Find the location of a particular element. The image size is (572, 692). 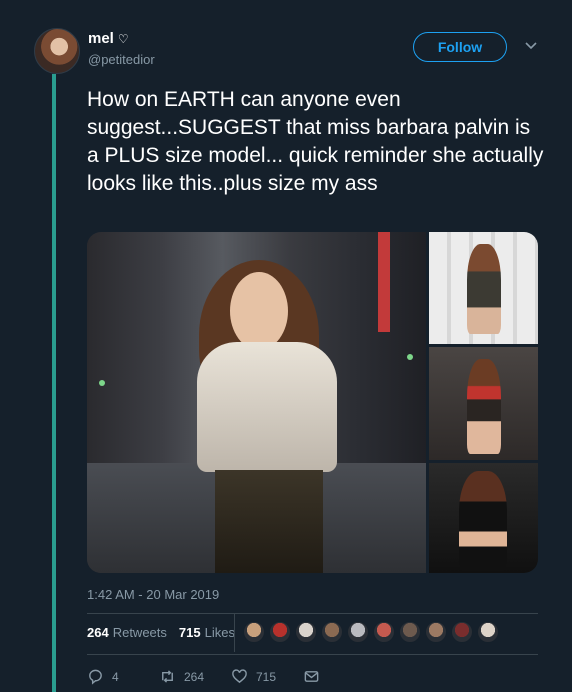

reply-count: 4 is located at coordinates (115, 676).